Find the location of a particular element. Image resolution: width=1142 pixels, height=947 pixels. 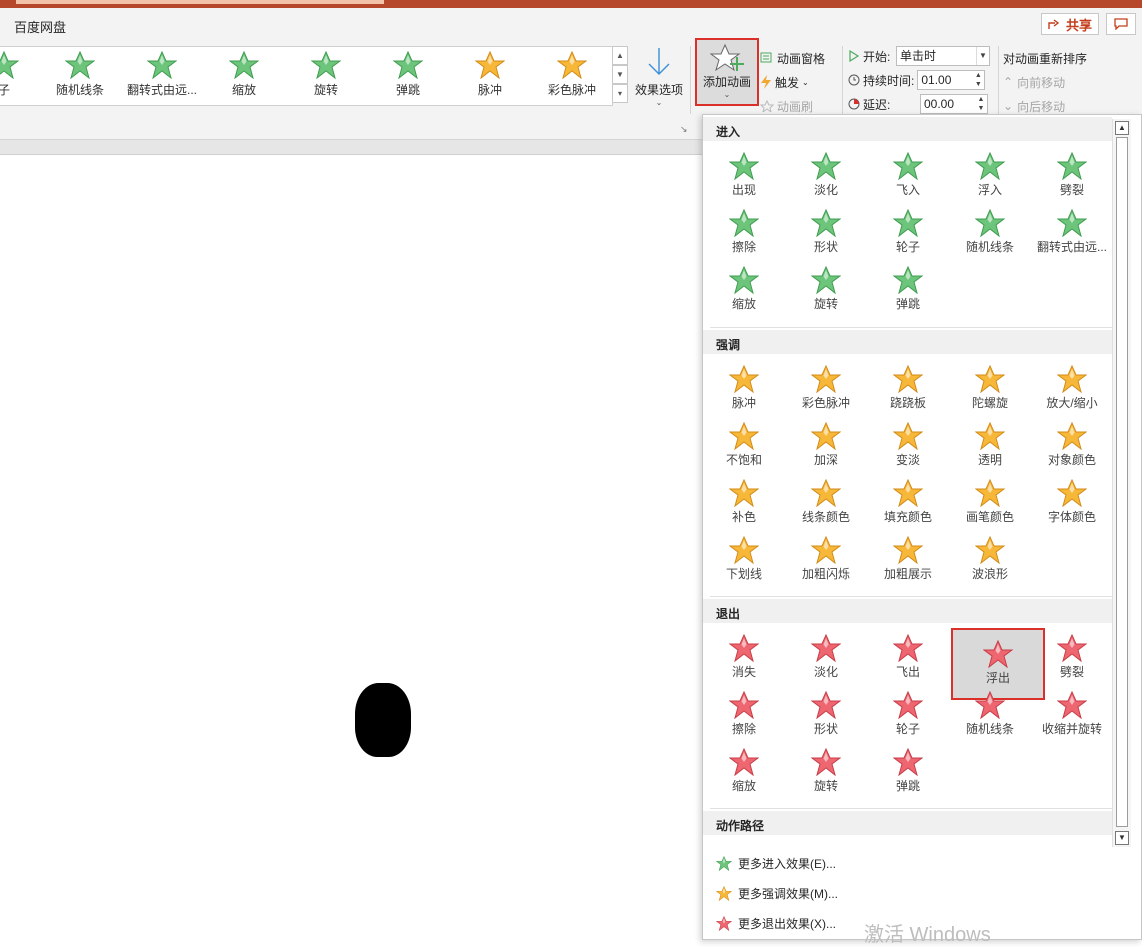

gallery-down-button: ▼ is located at coordinates (620, 74).